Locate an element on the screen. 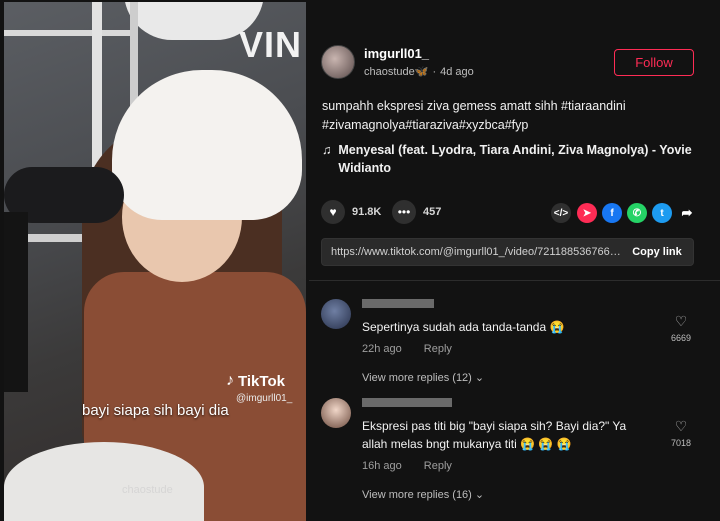  comment-meta: 16h ago Reply is located at coordinates (407, 466).